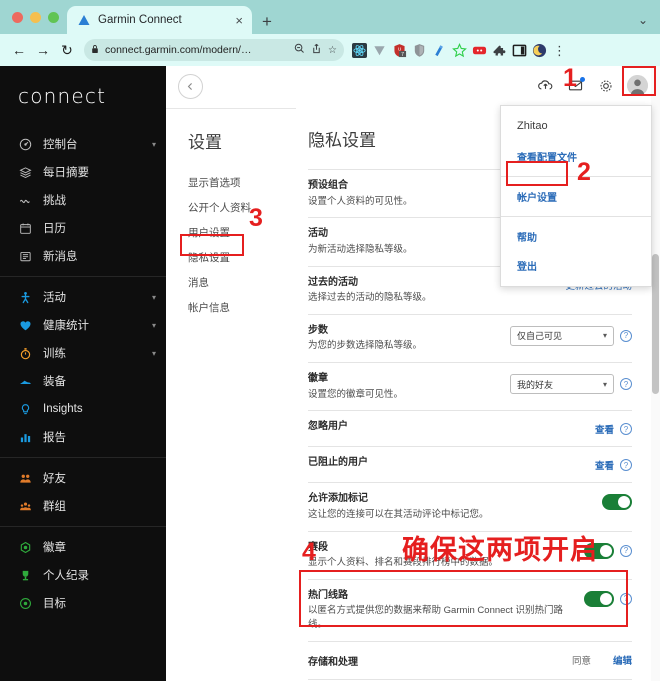  What do you see at coordinates (470, 337) in the screenshot?
I see `setting-row-steps: 步数 为您的步数选择隐私等级。 仅自己可见 ▾ ?` at bounding box center [470, 337].